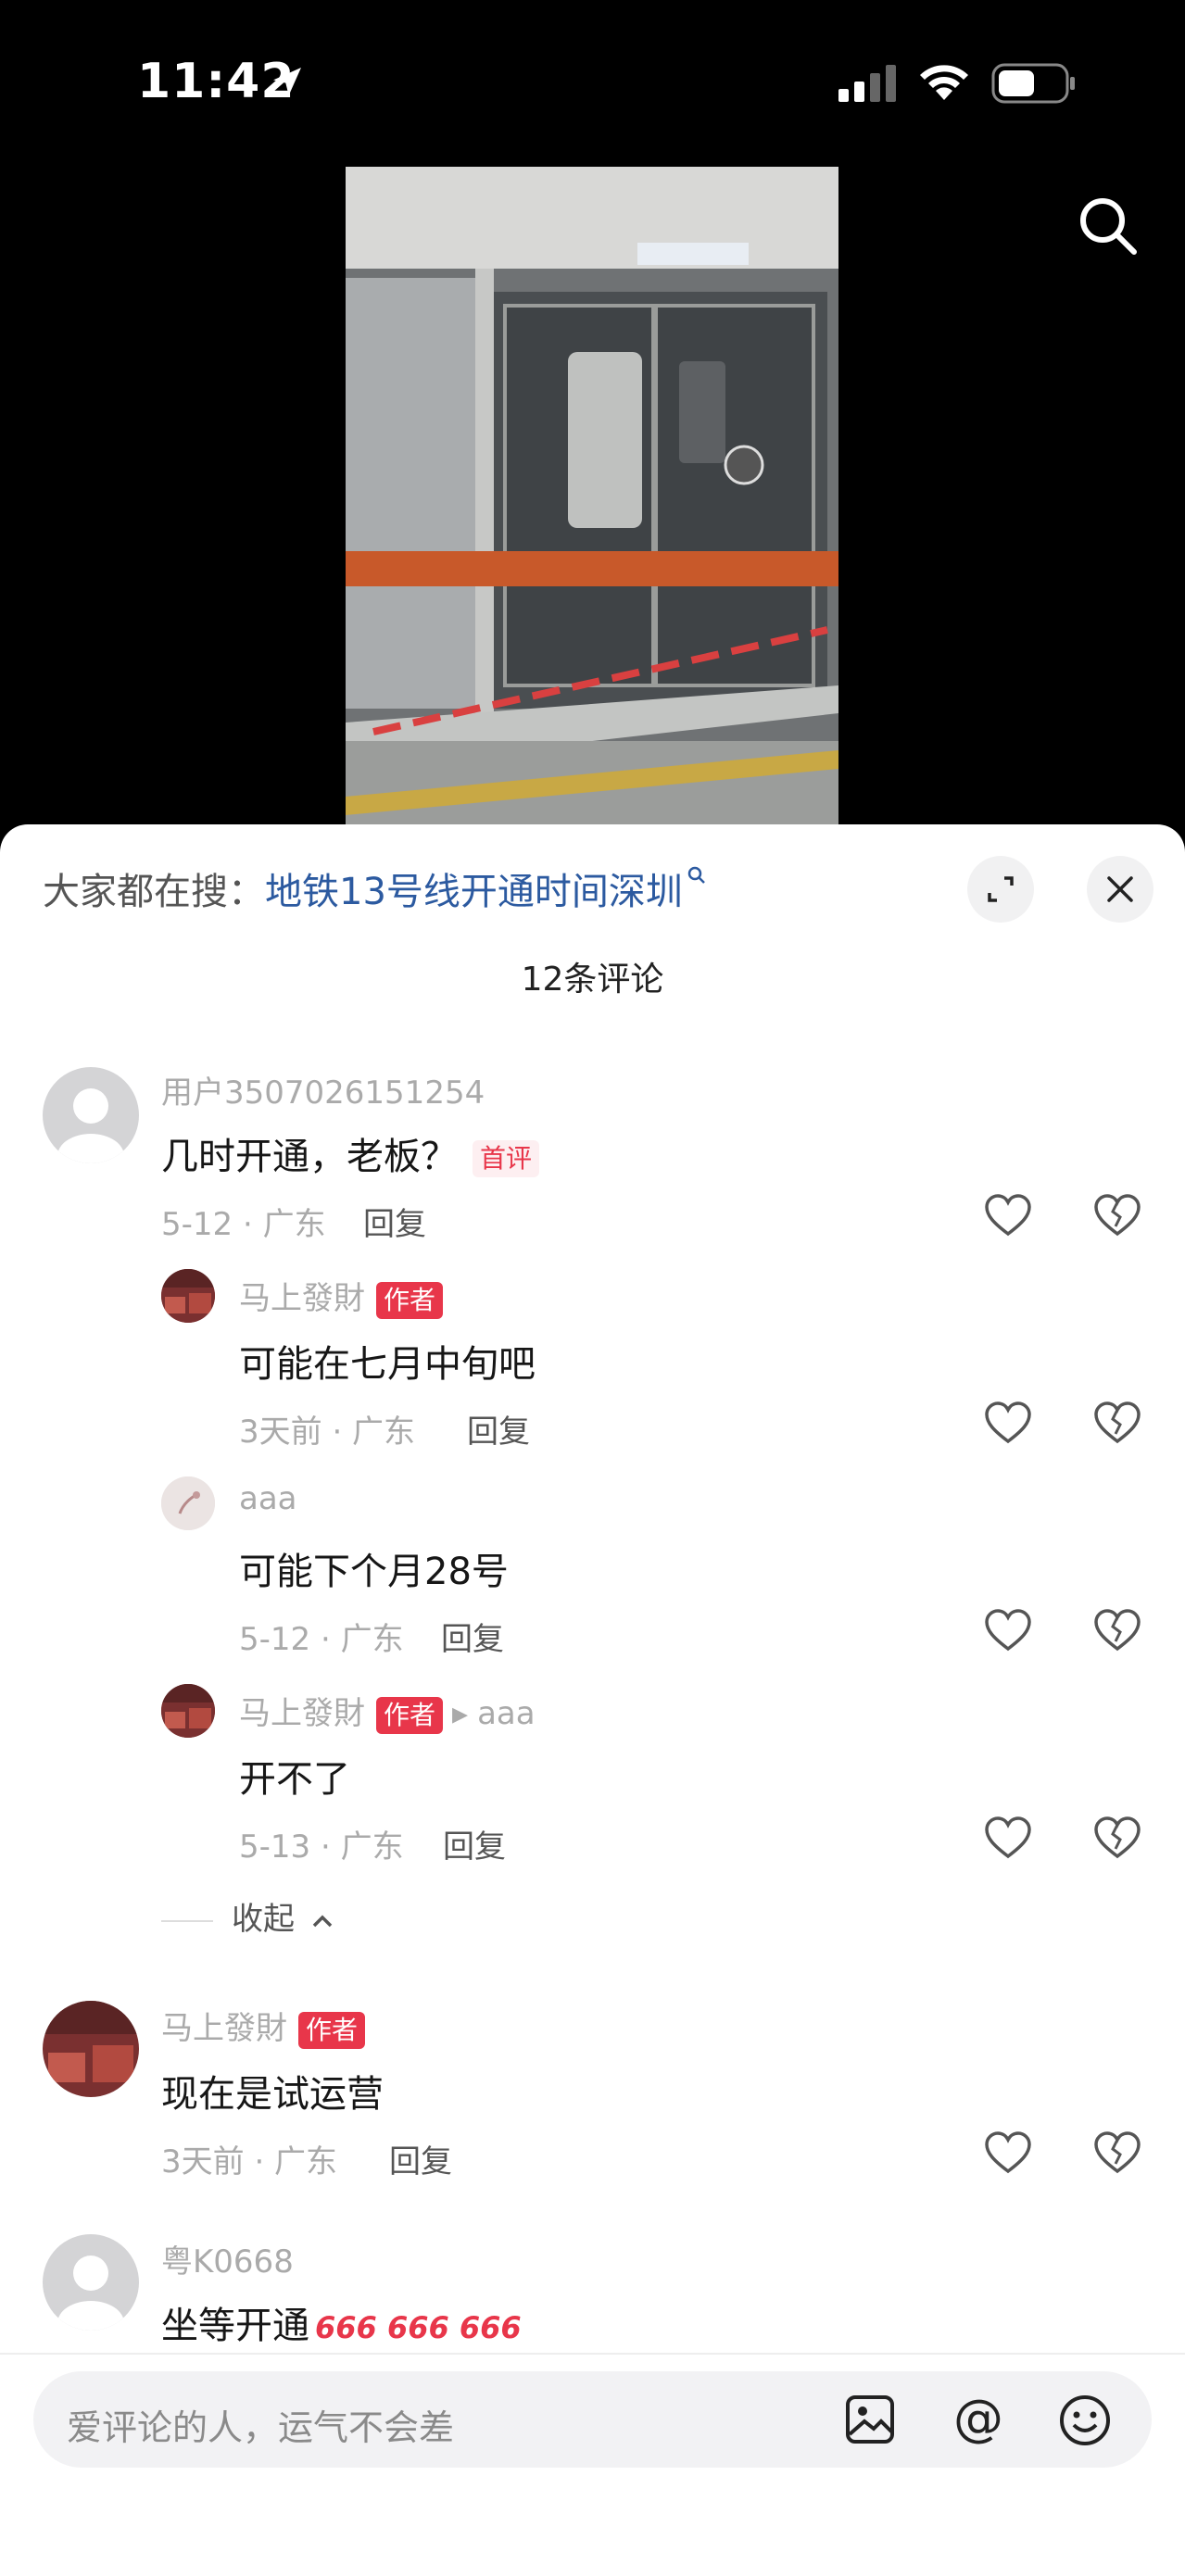 This screenshot has height=2576, width=1185. I want to click on user-avatar-image, so click(188, 1503).